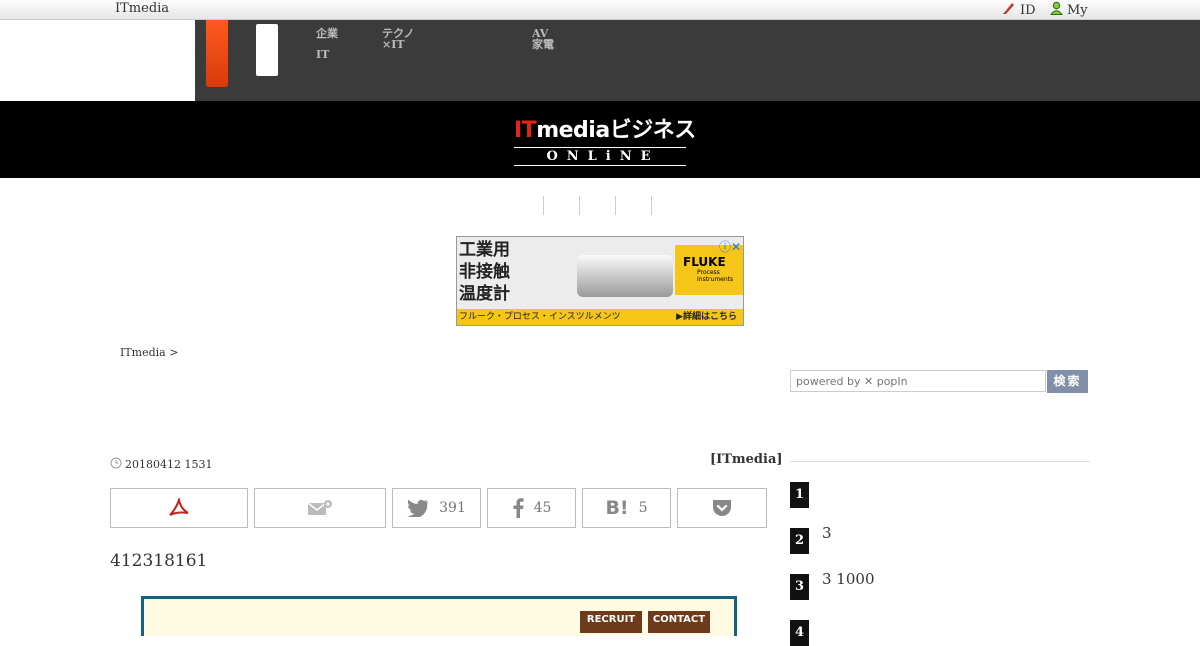 The height and width of the screenshot is (646, 1200). Describe the element at coordinates (267, 50) in the screenshot. I see `nav-tab-itmedia` at that location.